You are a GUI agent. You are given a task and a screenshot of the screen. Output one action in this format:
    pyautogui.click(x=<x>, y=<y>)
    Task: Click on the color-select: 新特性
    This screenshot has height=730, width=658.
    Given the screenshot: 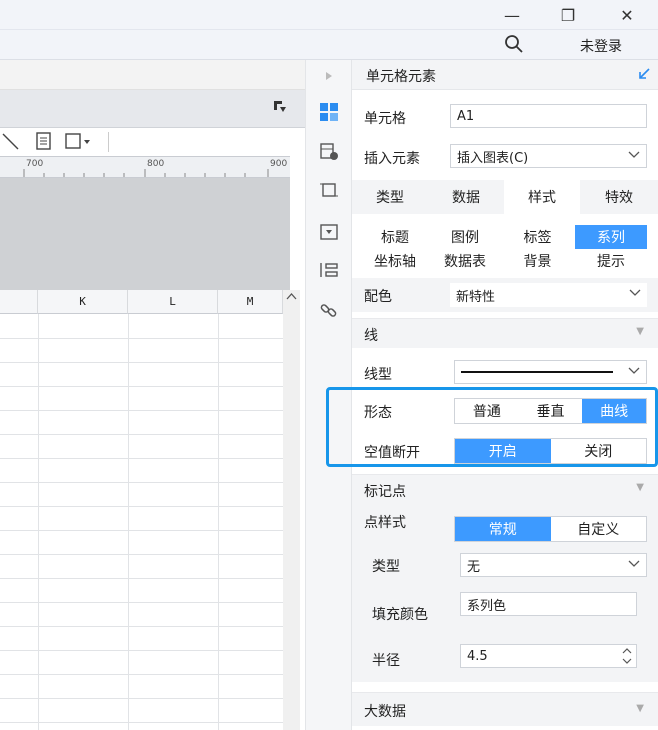 What is the action you would take?
    pyautogui.click(x=548, y=295)
    